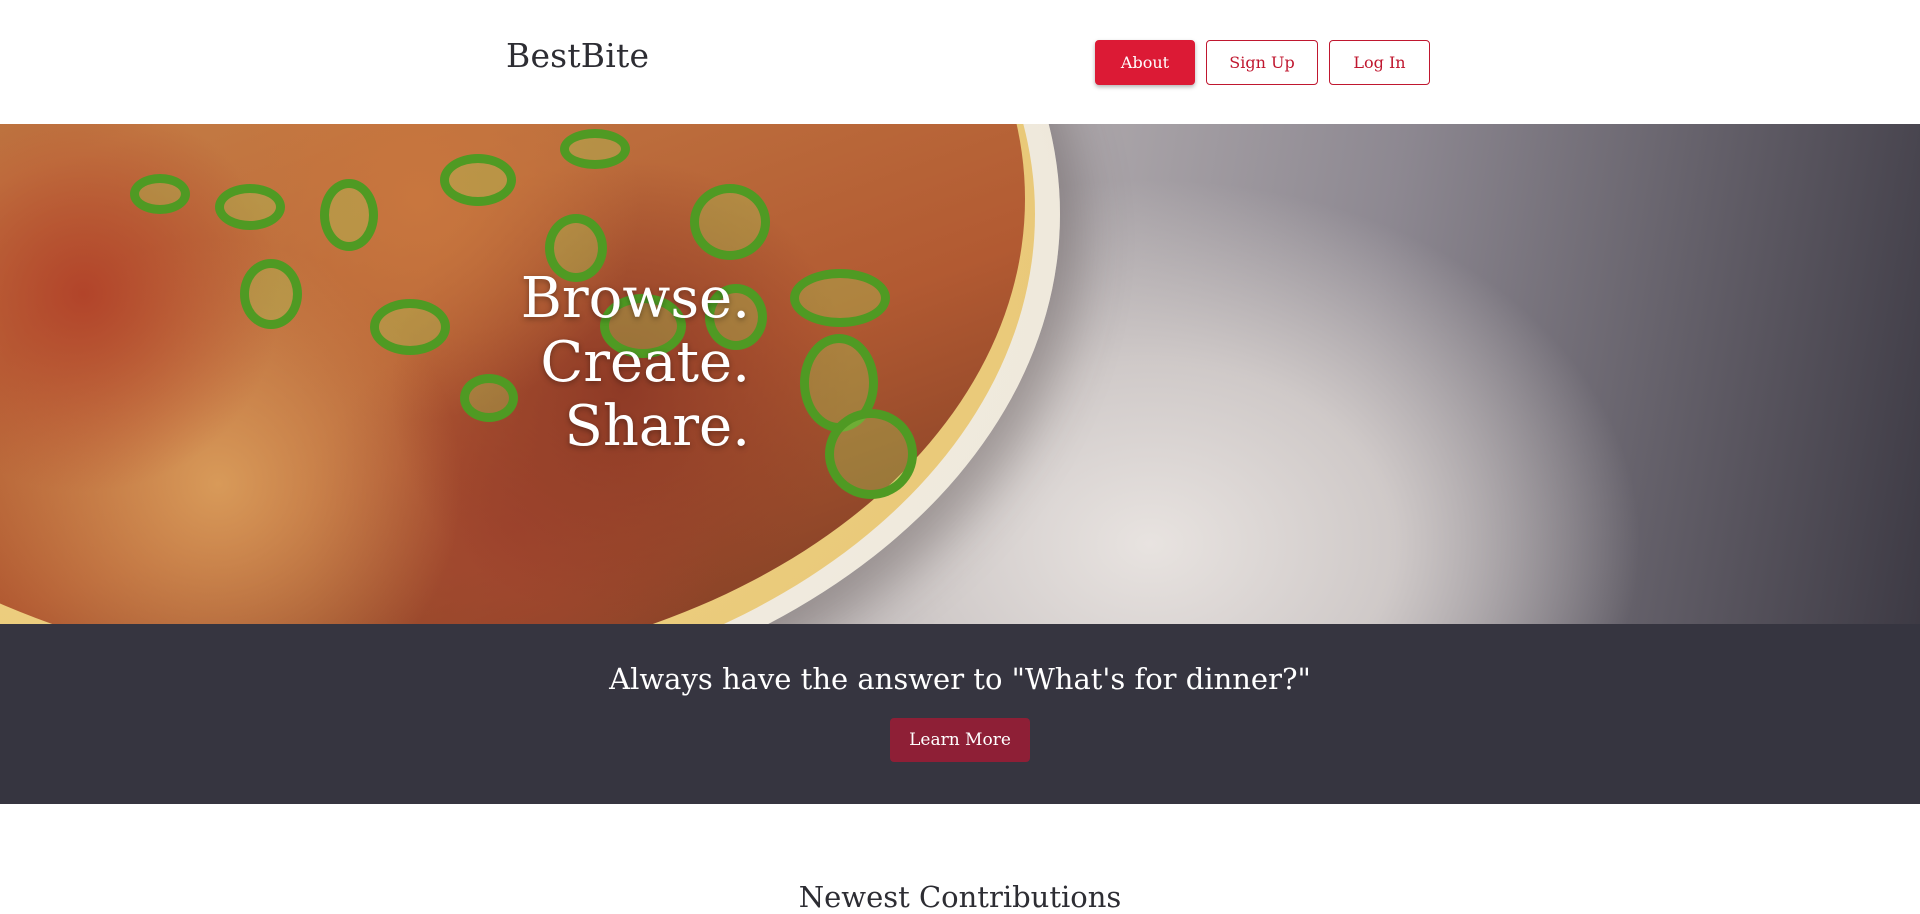 The height and width of the screenshot is (914, 1920). I want to click on main-nav: About Sign Up Log In, so click(1262, 62).